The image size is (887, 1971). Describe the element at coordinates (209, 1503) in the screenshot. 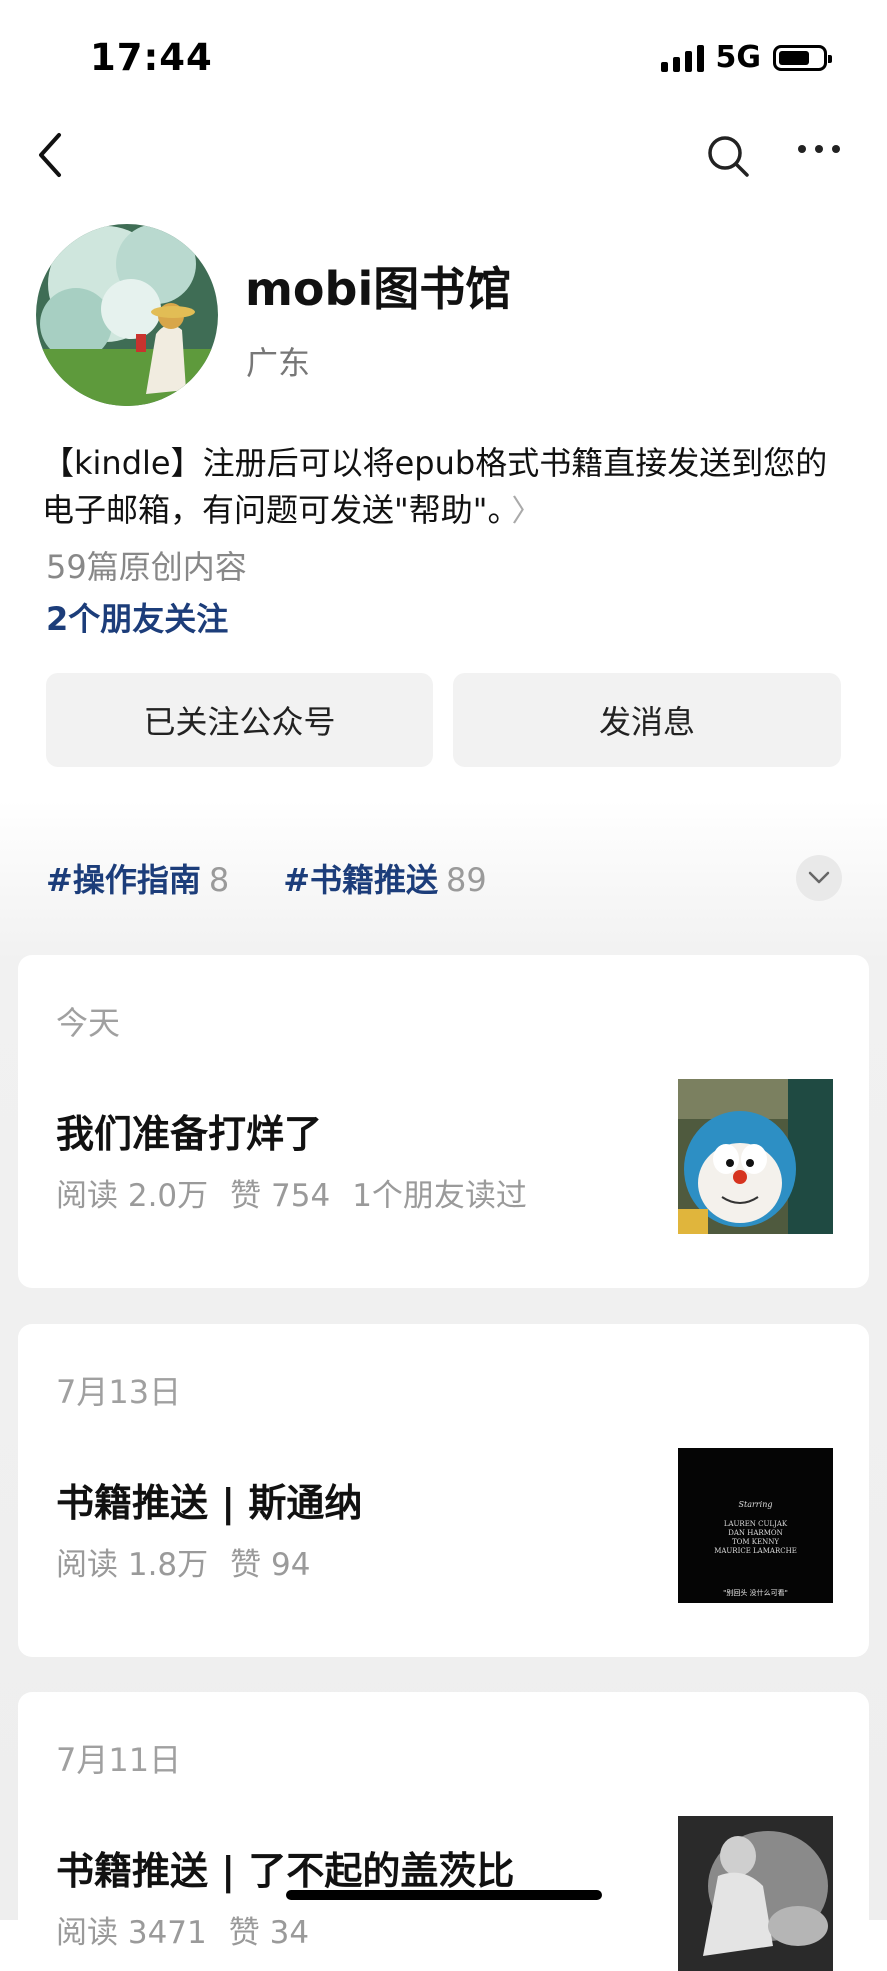

I see `article-title: 书籍推送 | 斯通纳` at that location.